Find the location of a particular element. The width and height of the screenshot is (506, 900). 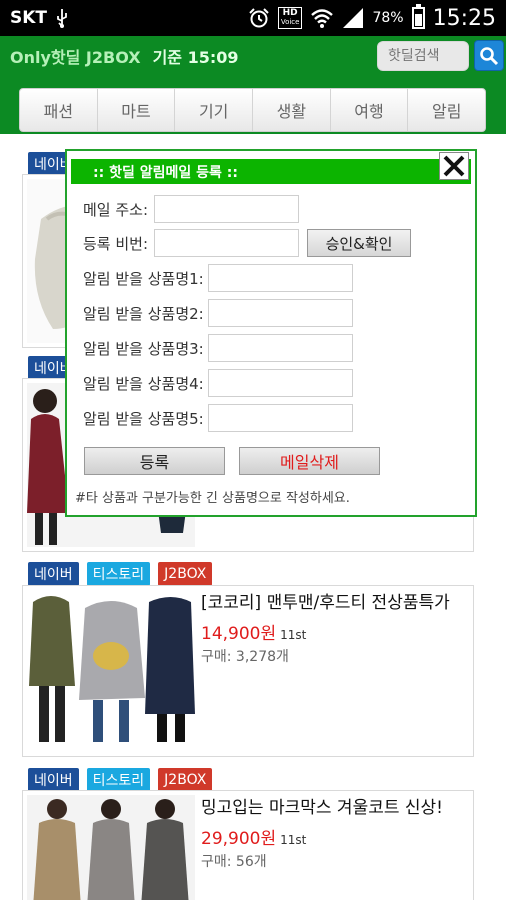

category-bar: 패션 마트 기기 생활 여행 알림 is located at coordinates (253, 105).